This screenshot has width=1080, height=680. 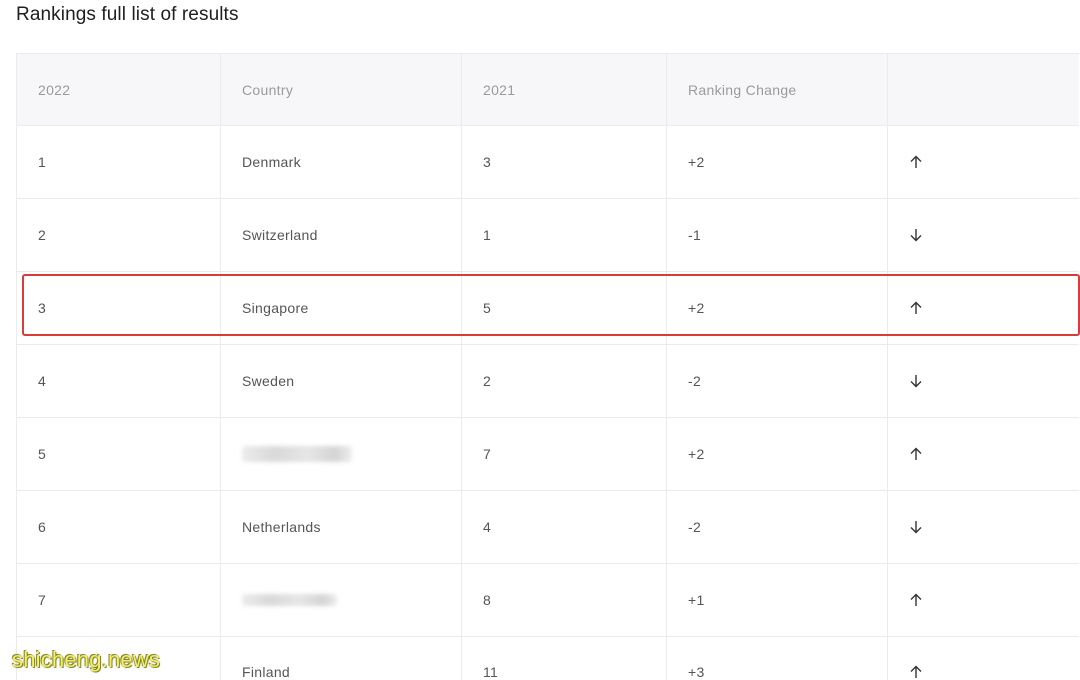 I want to click on country-cell: Switzerland, so click(x=341, y=235).